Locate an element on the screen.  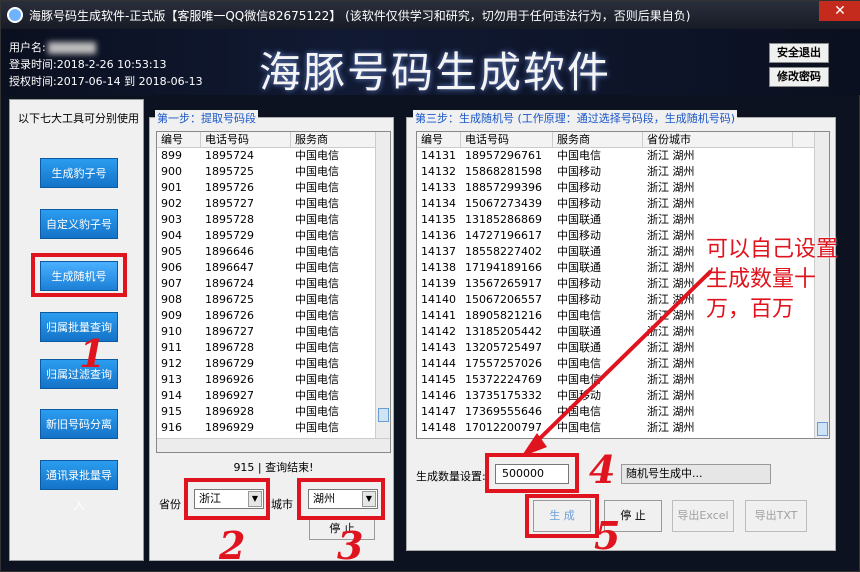
table-row: 916 1896929 中国电信 is located at coordinates (273, 428).